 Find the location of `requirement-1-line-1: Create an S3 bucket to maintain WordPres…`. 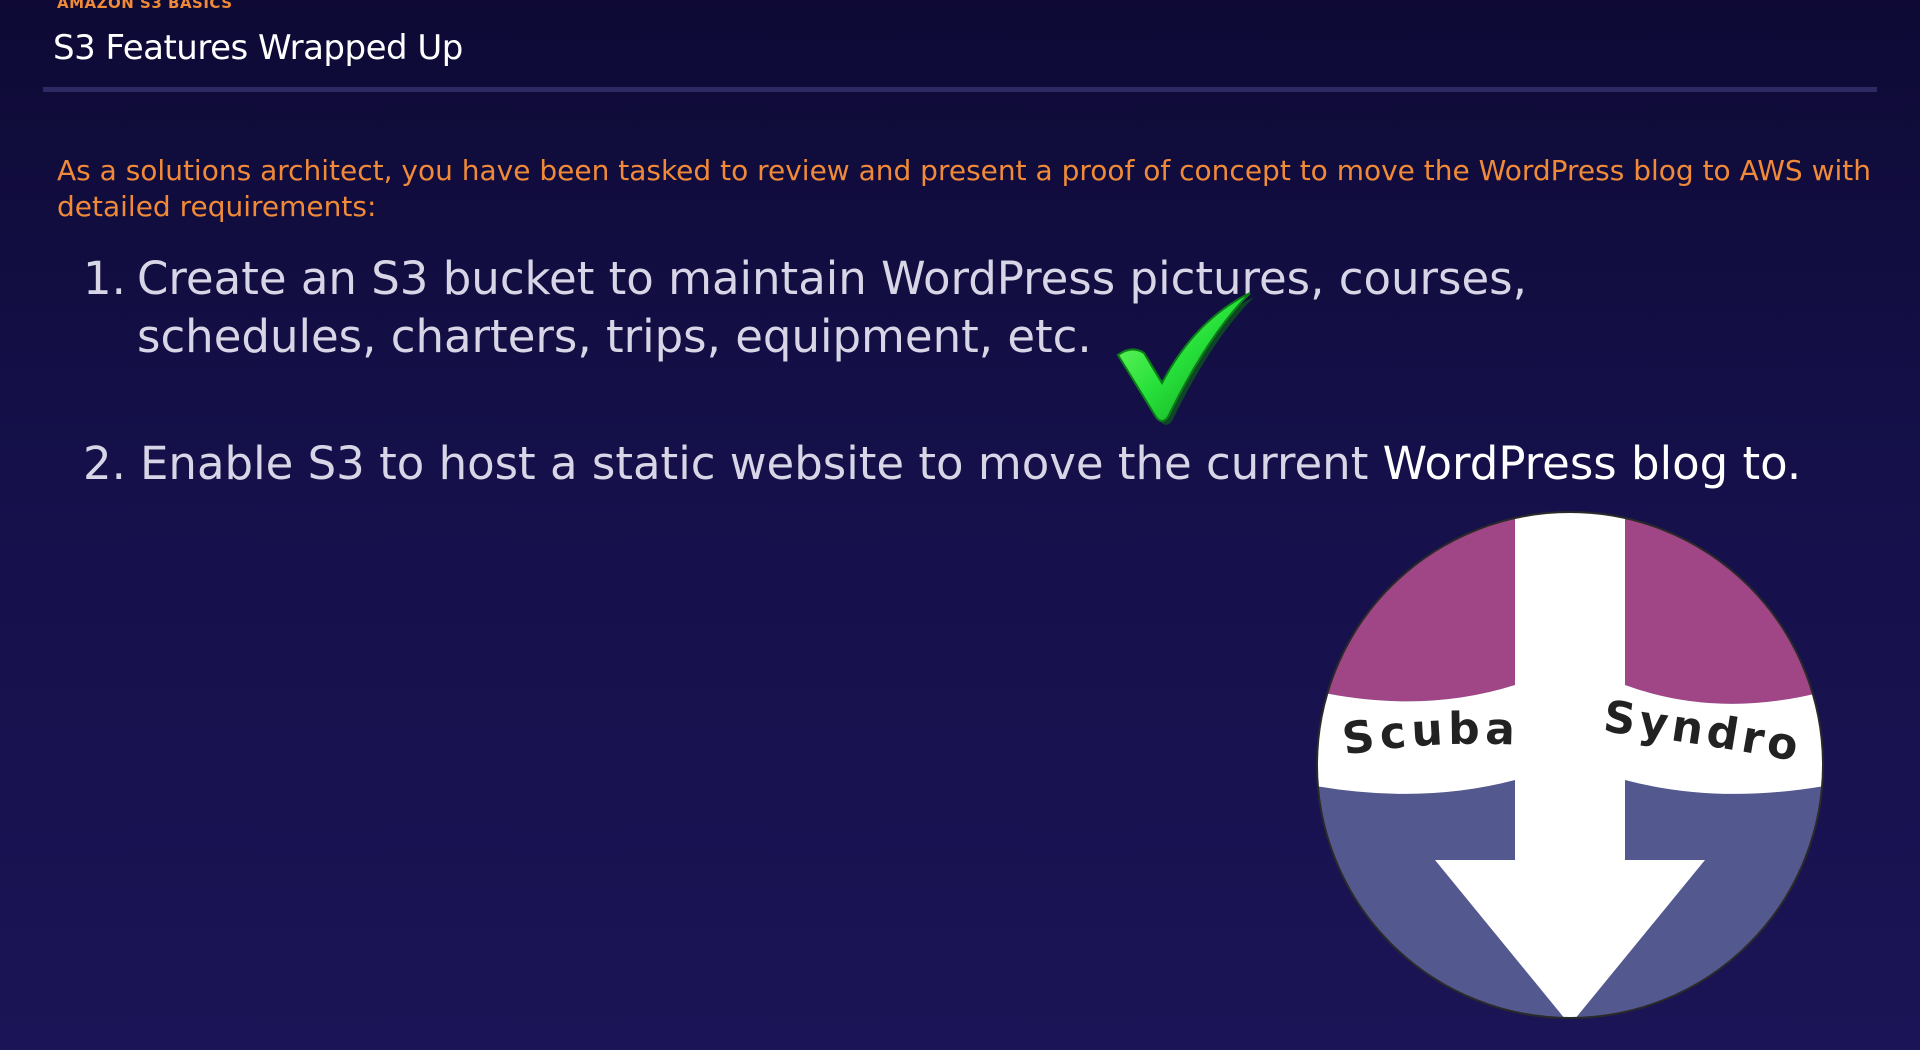

requirement-1-line-1: Create an S3 bucket to maintain WordPres… is located at coordinates (832, 278).